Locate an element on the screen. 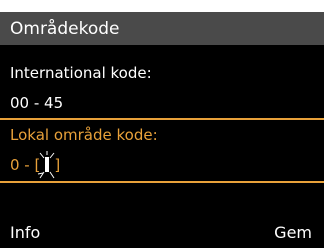 Image resolution: width=324 pixels, height=248 pixels. page-title: Områdekode is located at coordinates (162, 28).